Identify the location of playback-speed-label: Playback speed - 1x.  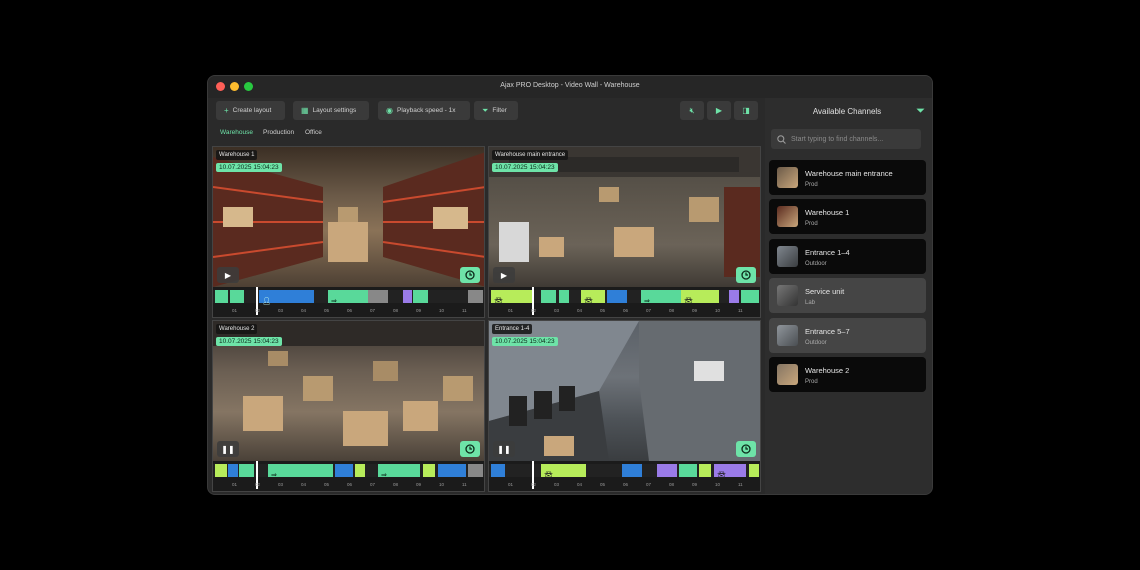
(426, 110).